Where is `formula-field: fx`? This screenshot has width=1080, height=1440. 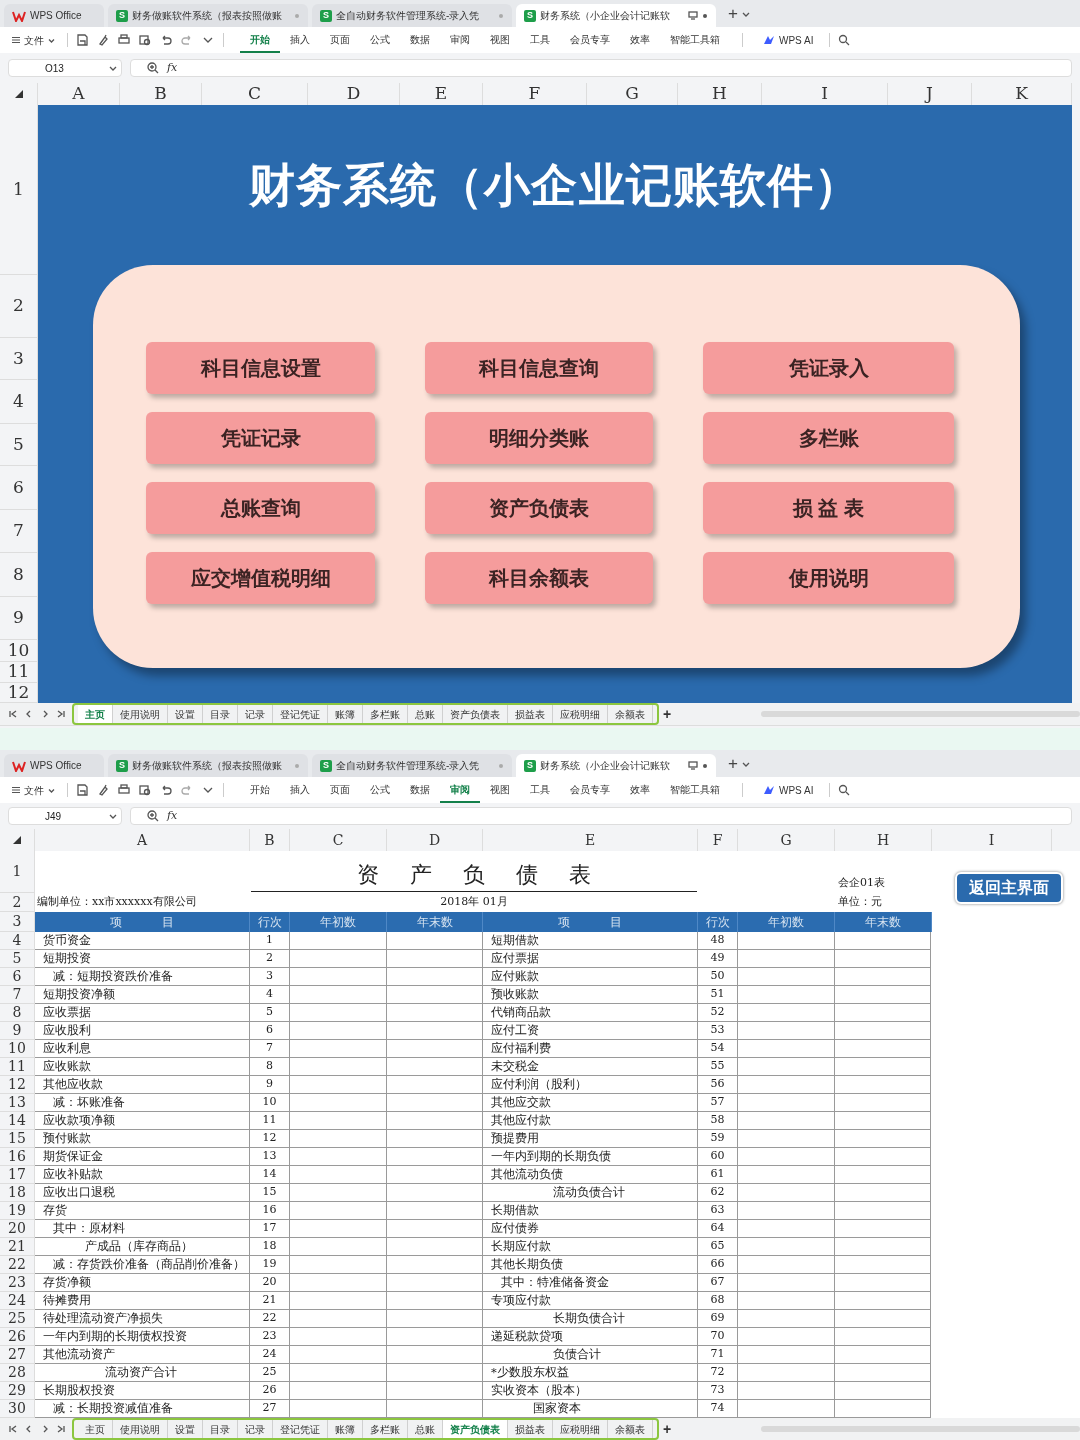
formula-field: fx is located at coordinates (601, 816).